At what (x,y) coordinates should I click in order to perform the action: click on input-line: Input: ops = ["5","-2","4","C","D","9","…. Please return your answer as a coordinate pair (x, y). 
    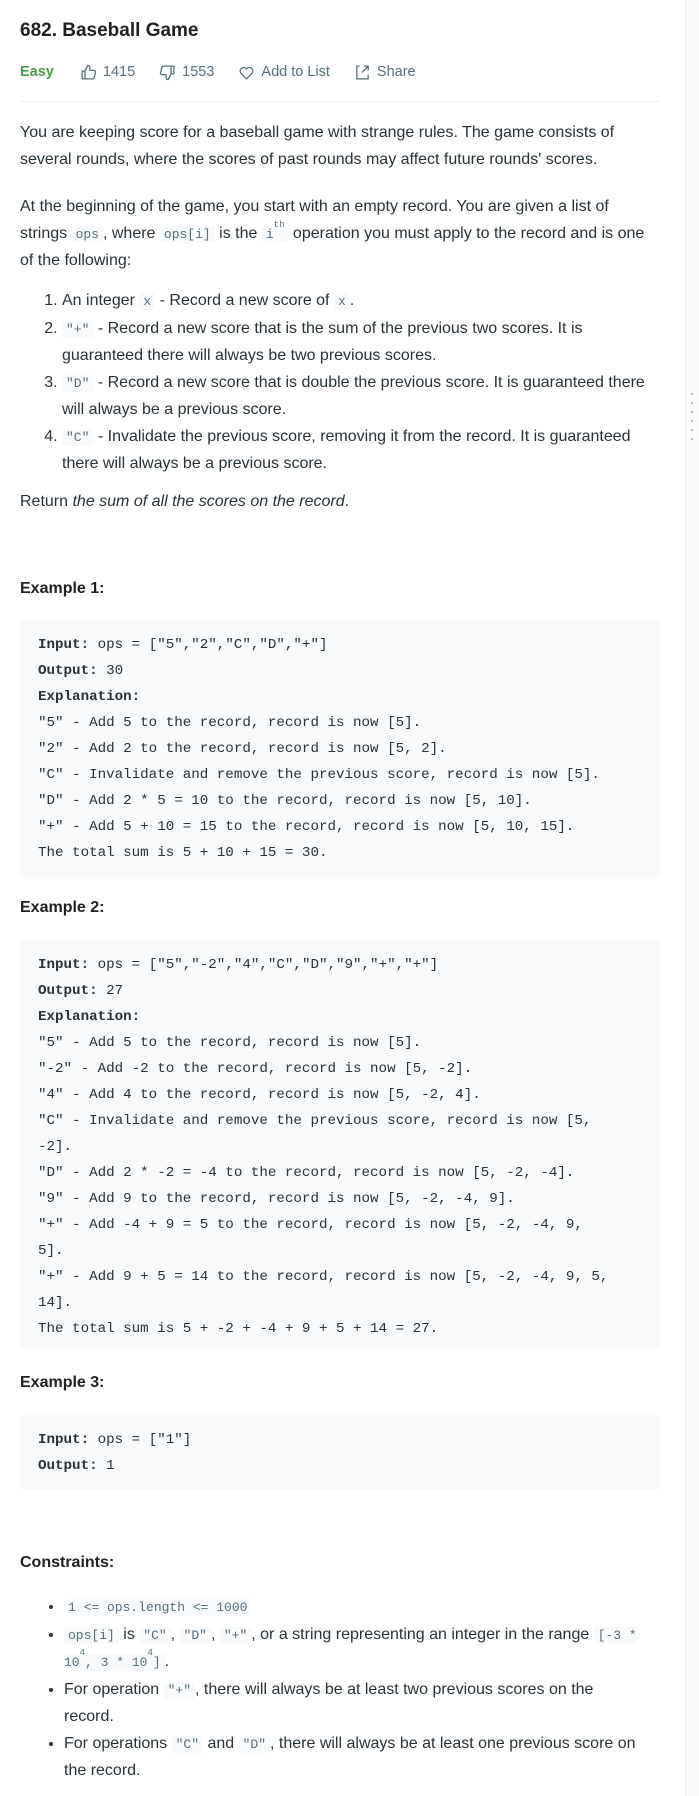
    Looking at the image, I should click on (340, 965).